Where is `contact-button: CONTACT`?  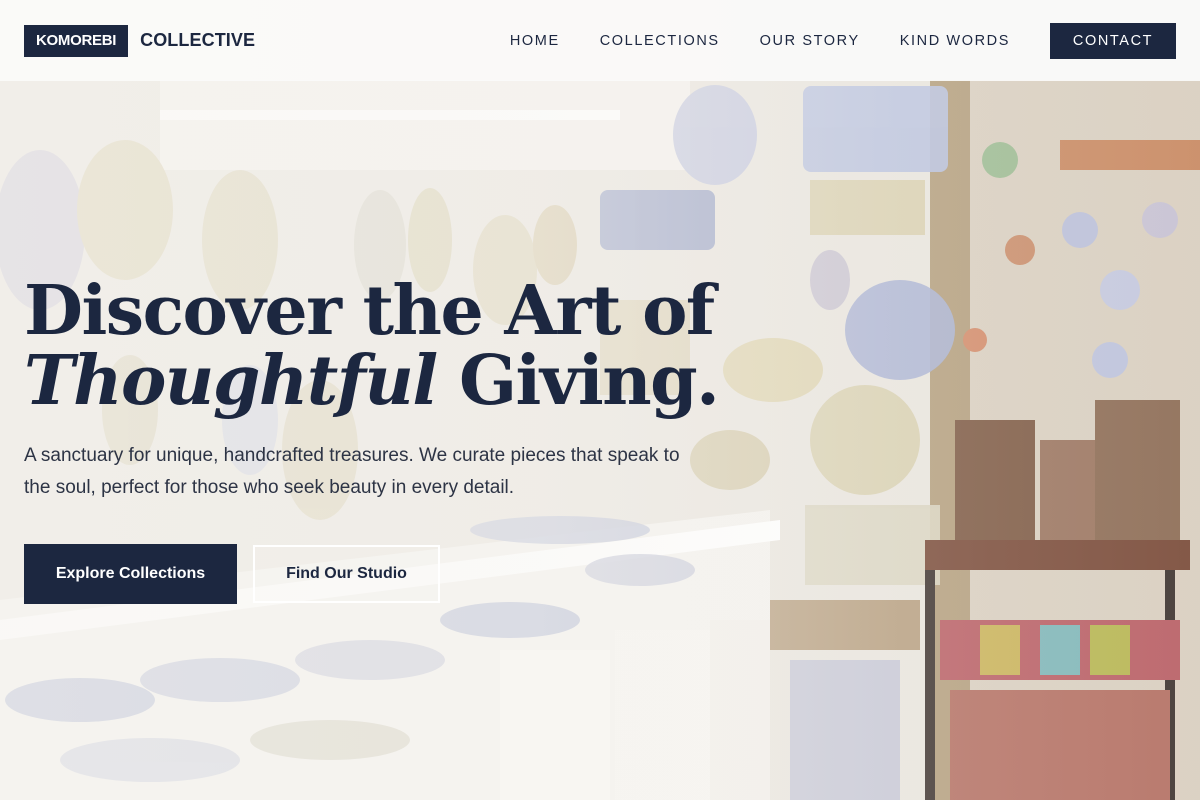
contact-button: CONTACT is located at coordinates (1113, 40).